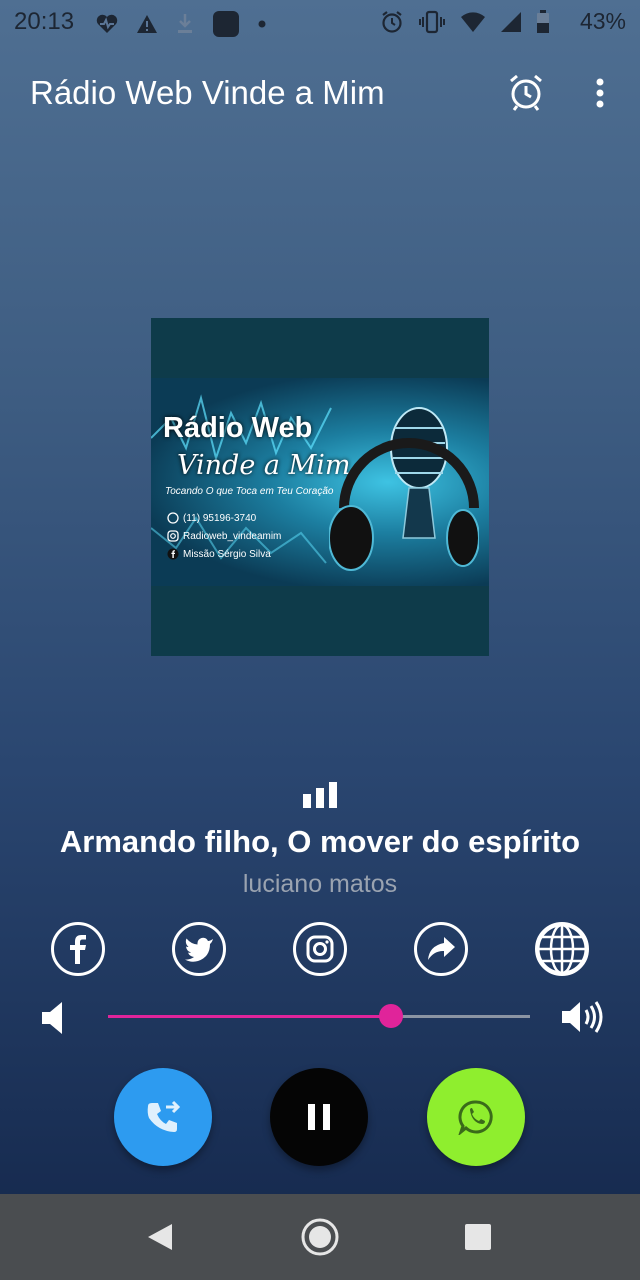  I want to click on overflow-menu-button, so click(600, 94).